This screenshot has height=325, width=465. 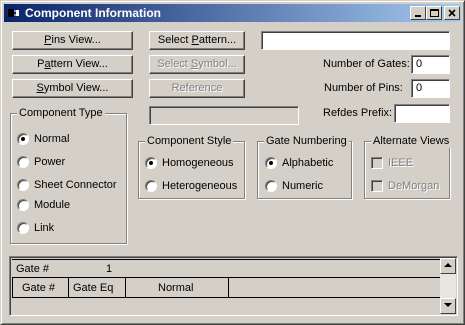 I want to click on grid-top-rule, so click(x=226, y=259).